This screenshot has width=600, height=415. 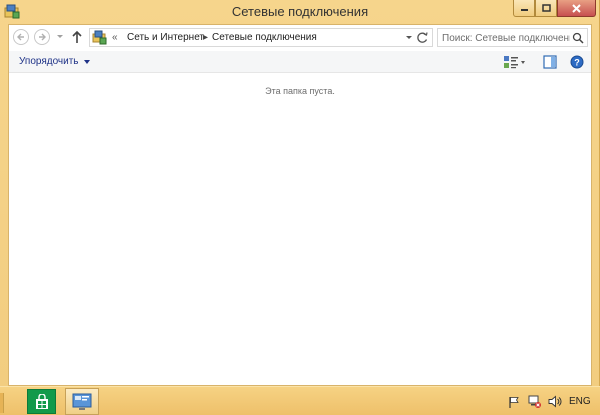 I want to click on system-tray: ENG, so click(x=550, y=401).